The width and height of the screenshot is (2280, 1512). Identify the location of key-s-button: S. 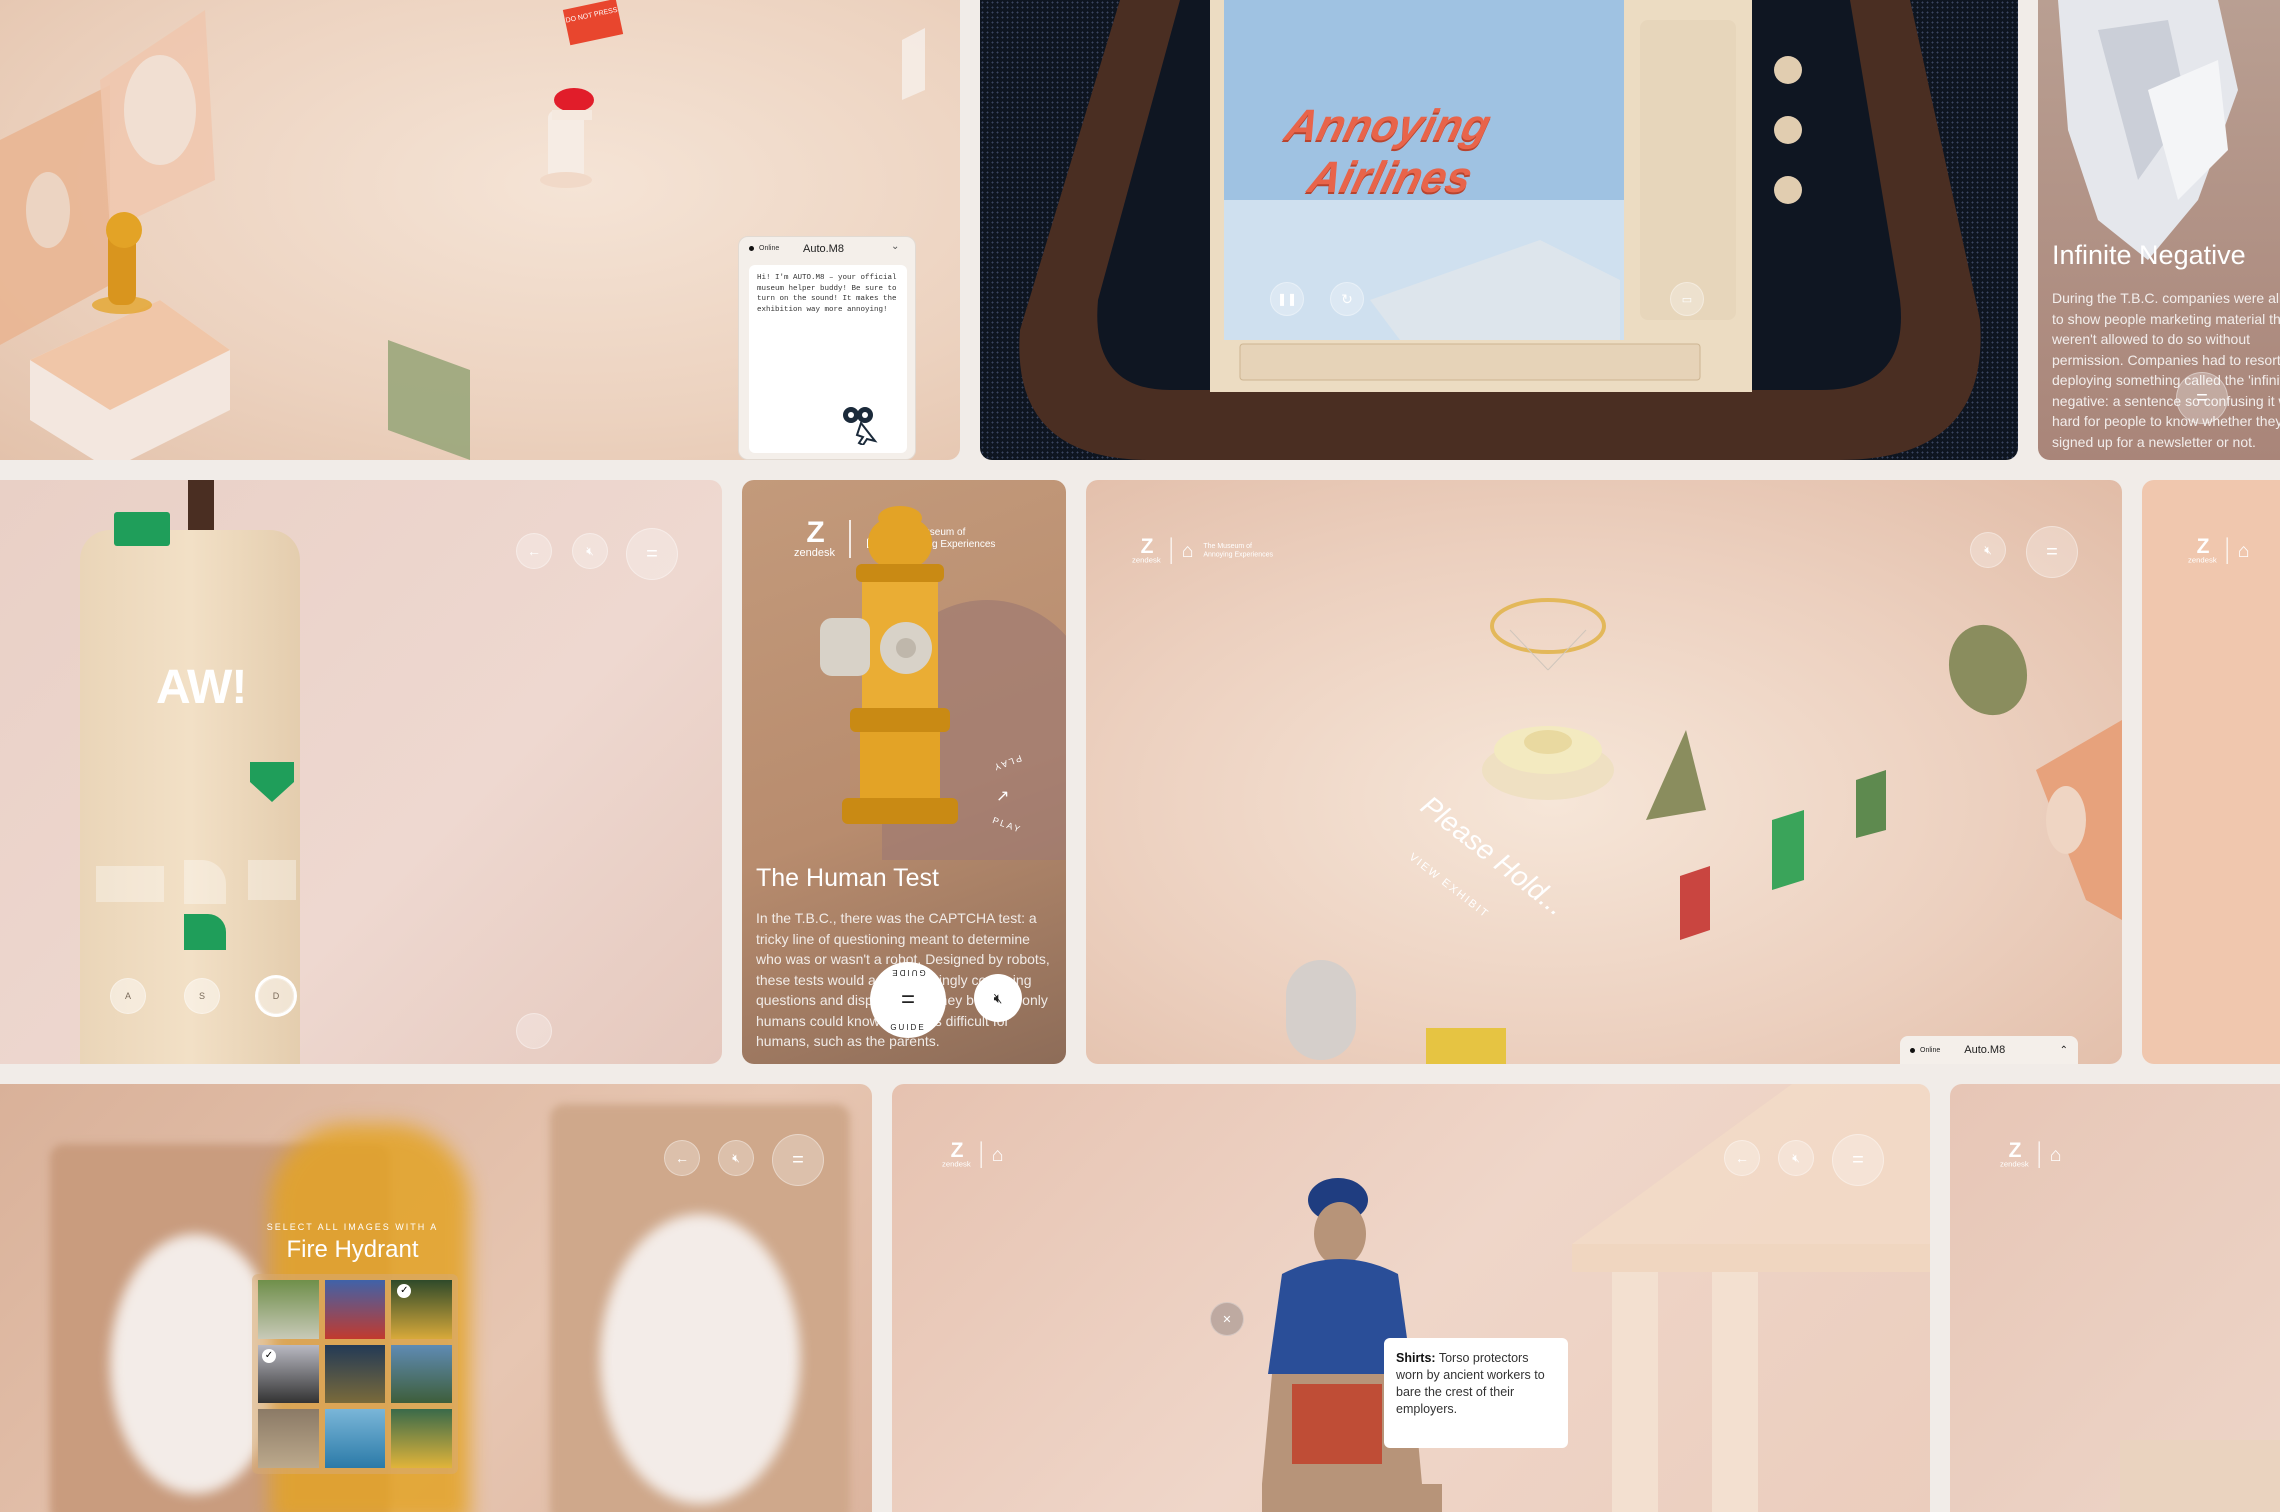
(202, 996).